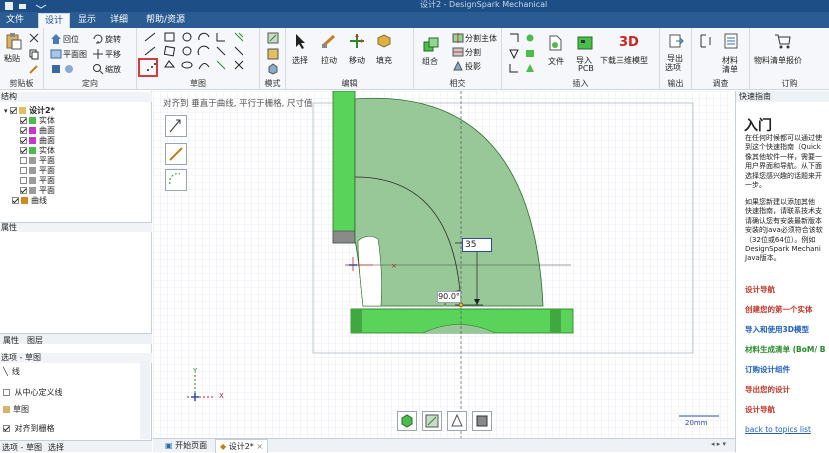 The width and height of the screenshot is (829, 453). Describe the element at coordinates (384, 60) in the screenshot. I see `fill-button: 填充` at that location.